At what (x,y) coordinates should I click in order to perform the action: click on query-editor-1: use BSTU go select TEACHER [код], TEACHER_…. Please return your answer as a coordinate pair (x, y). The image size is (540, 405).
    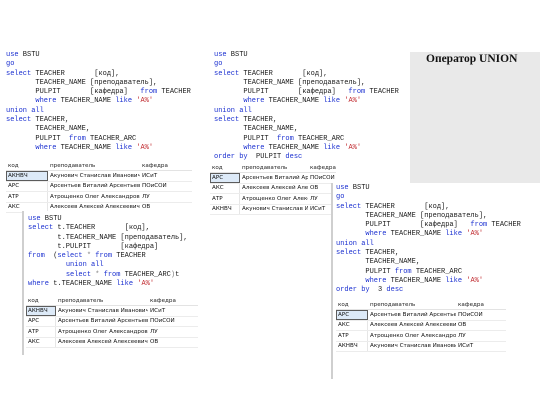
    Looking at the image, I should click on (105, 104).